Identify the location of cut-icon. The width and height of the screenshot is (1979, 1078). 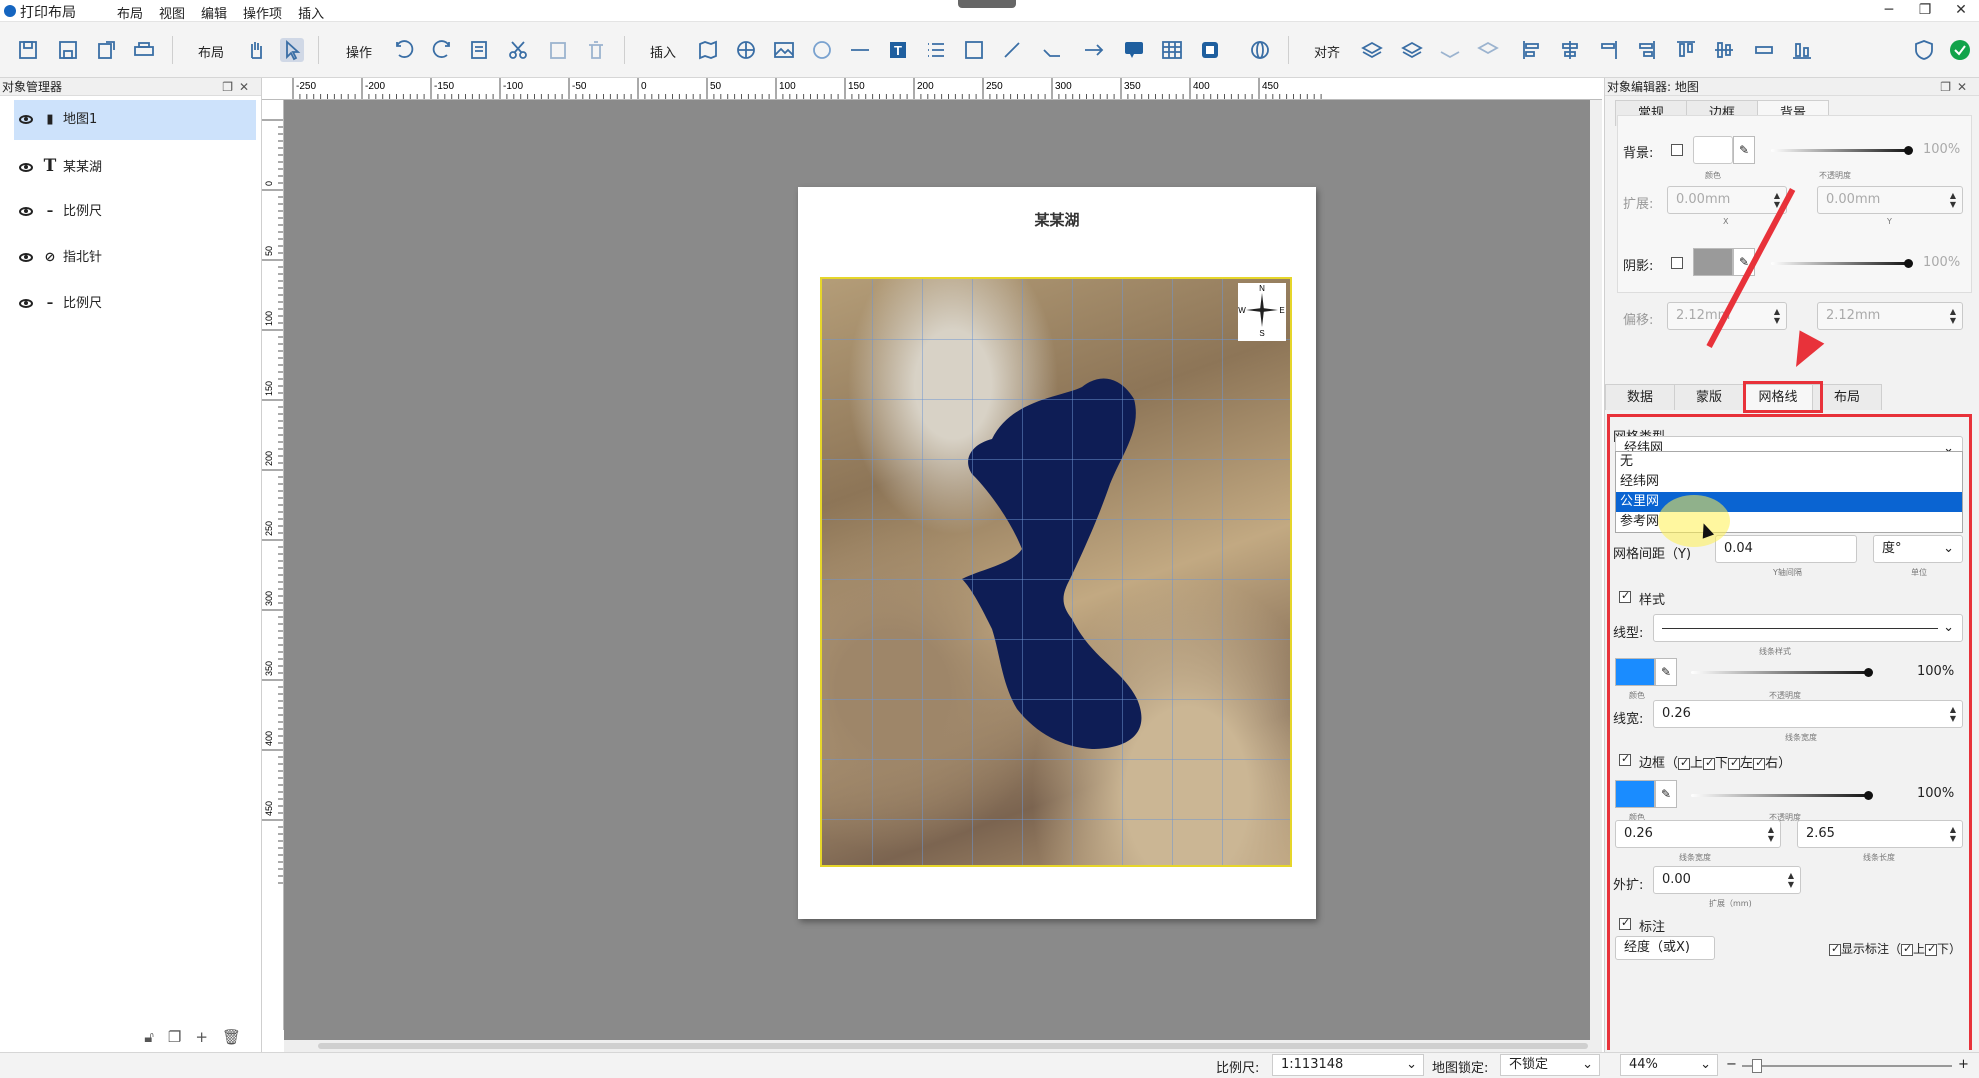
(518, 50).